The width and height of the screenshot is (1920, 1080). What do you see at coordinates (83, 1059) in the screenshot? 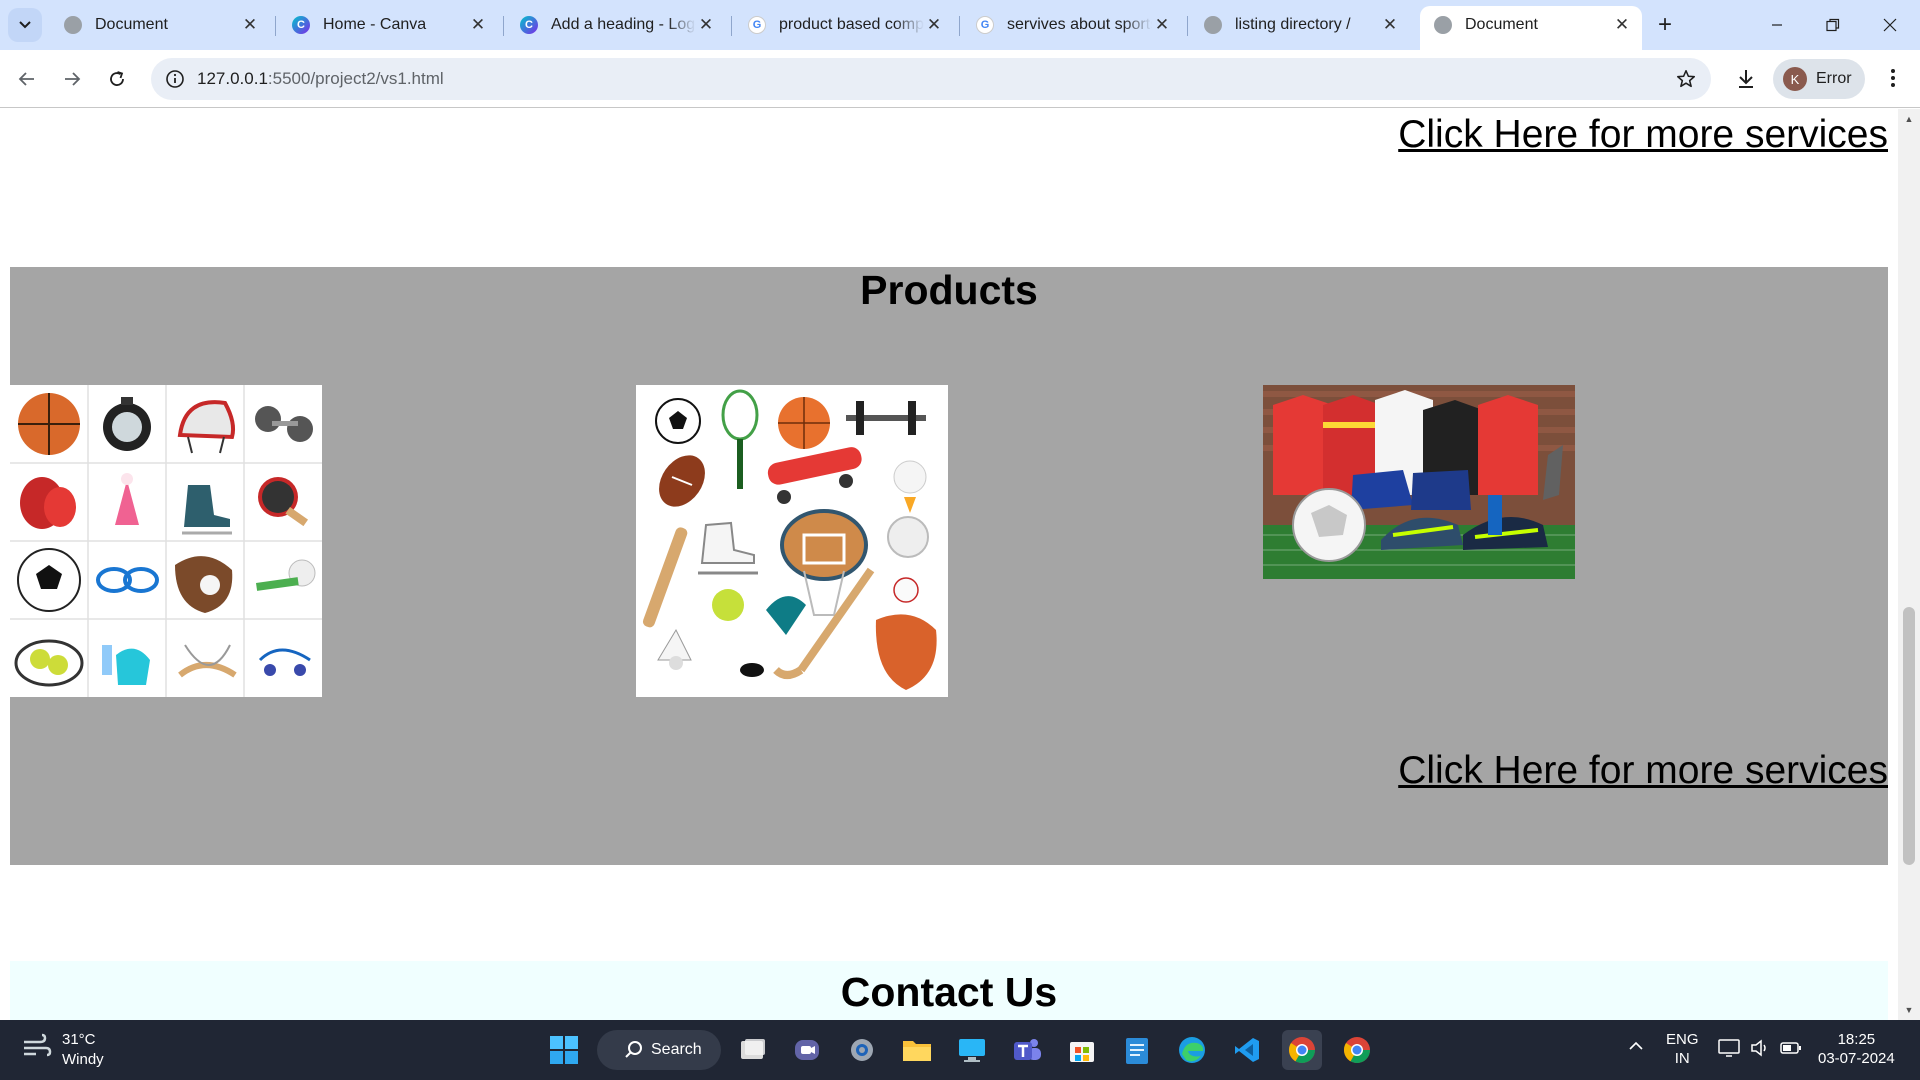
I see `weather-desc: Windy` at bounding box center [83, 1059].